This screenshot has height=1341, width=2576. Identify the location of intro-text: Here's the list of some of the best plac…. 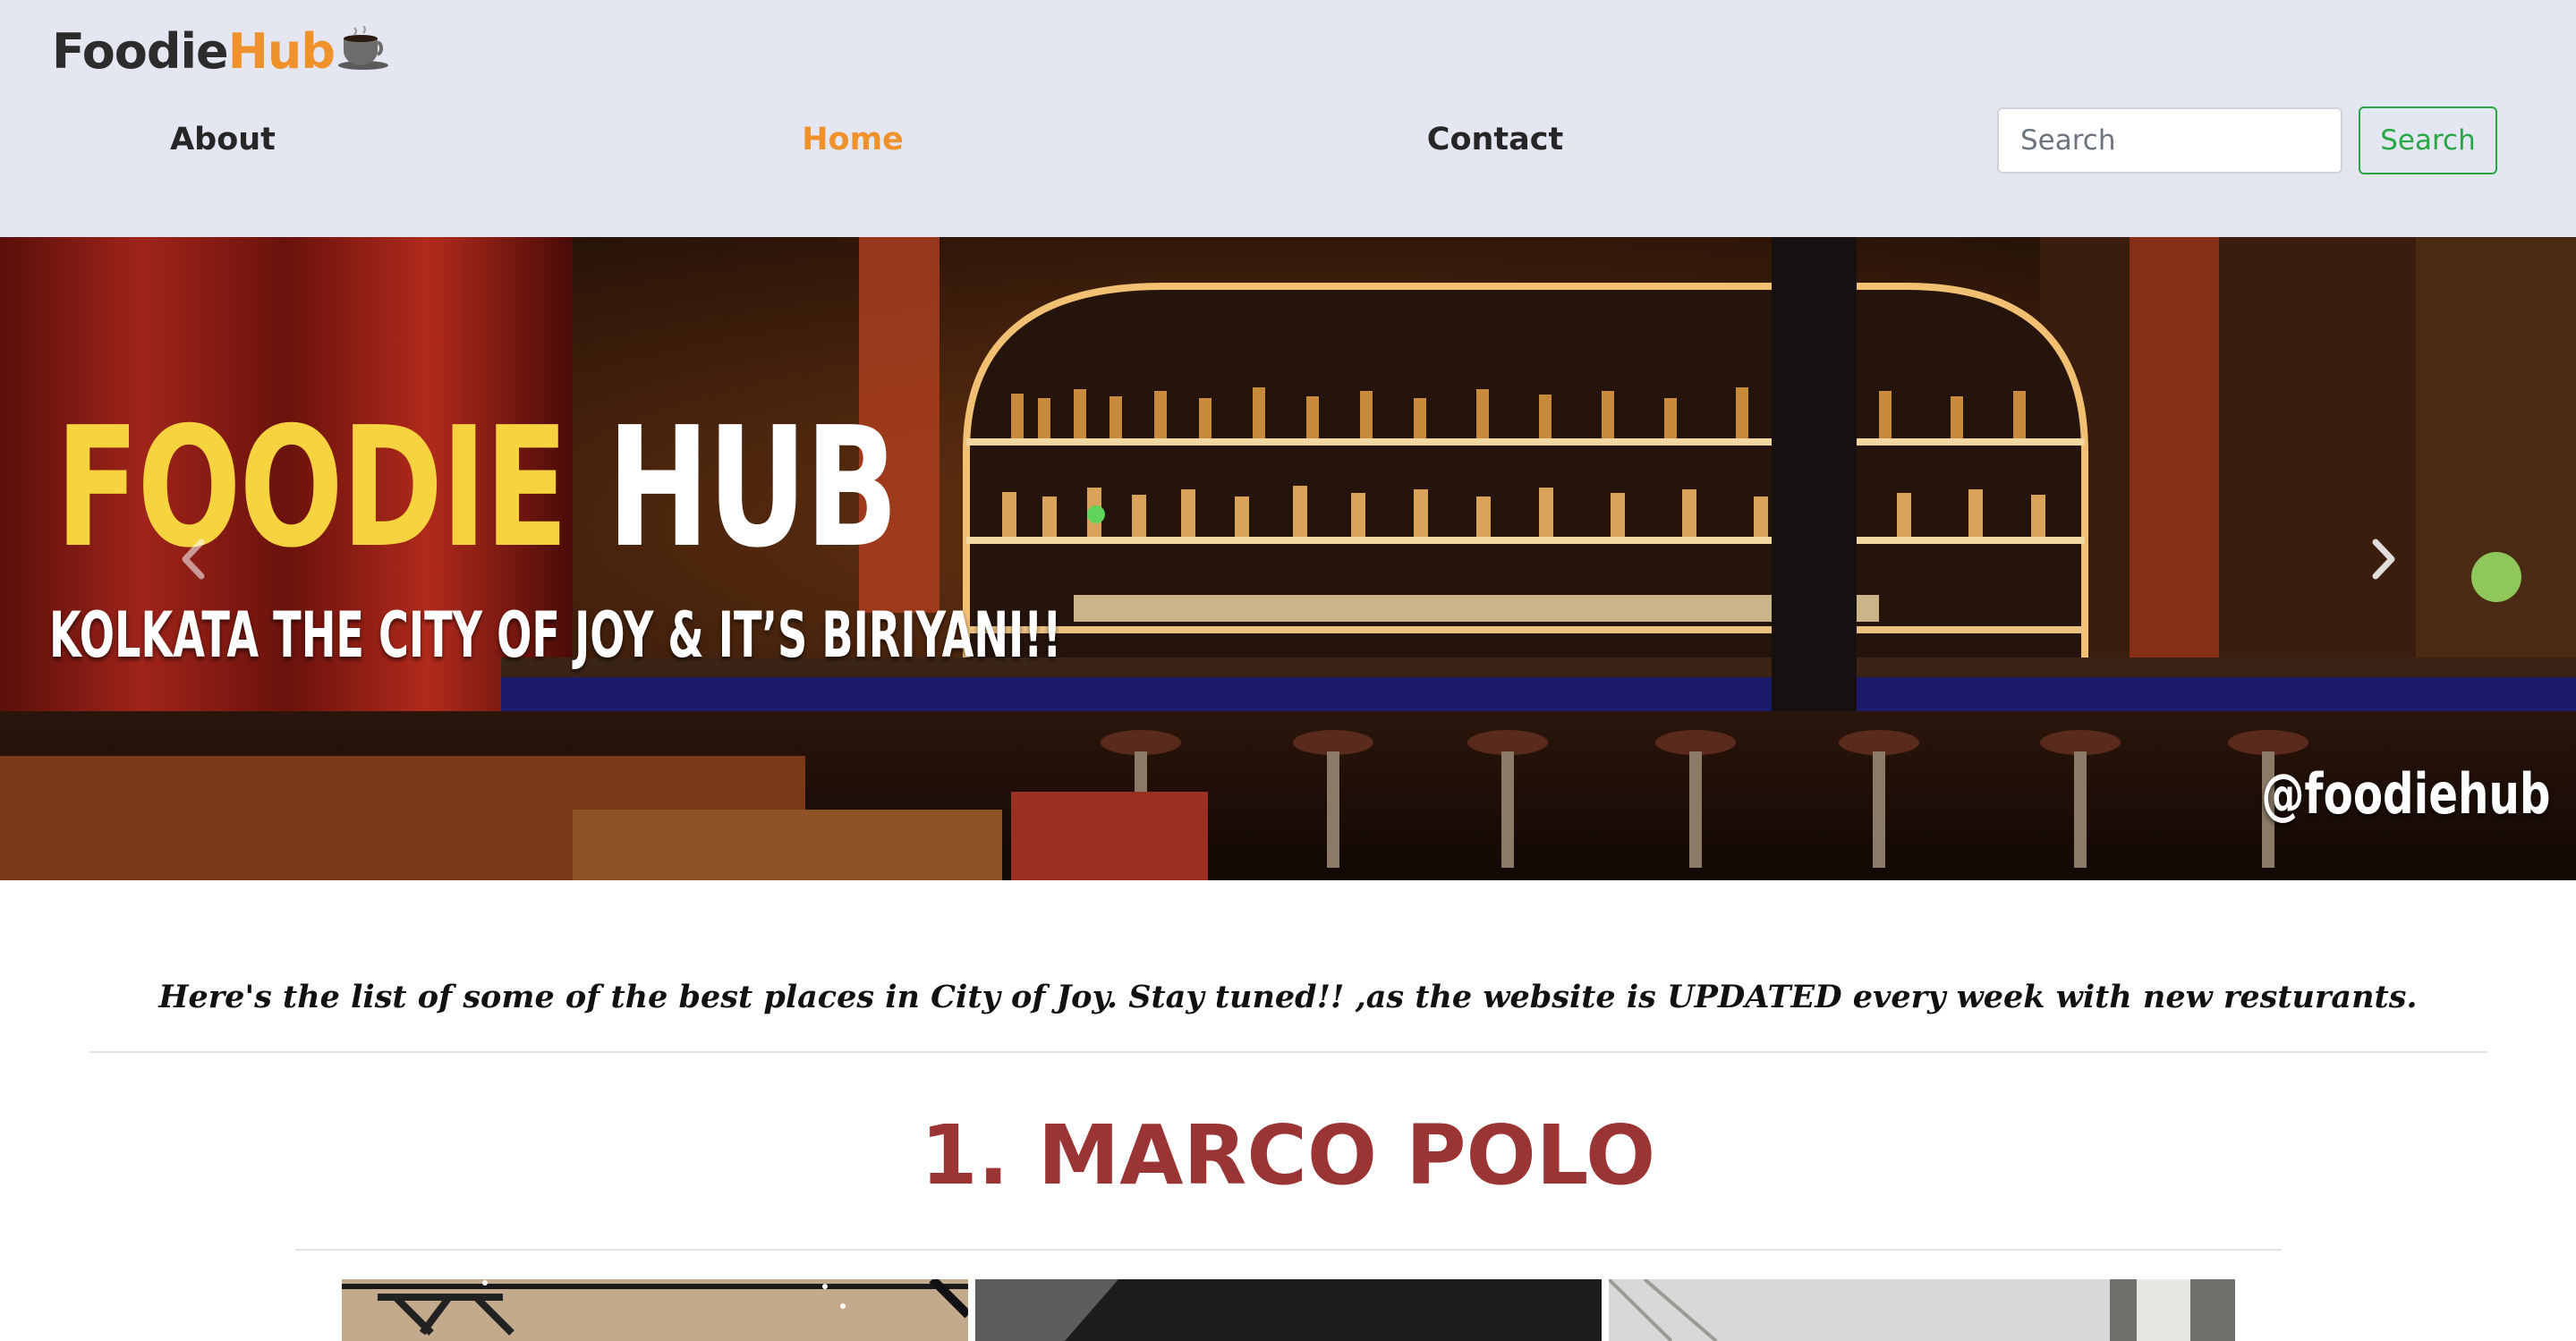
(1288, 997).